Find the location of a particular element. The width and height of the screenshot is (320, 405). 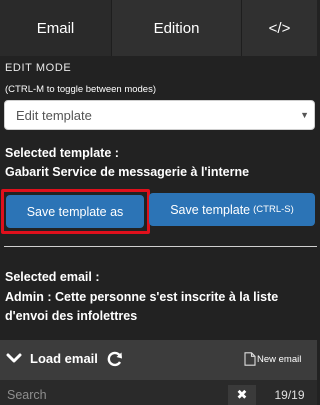

save-template-button: Save template (CTRL-S) is located at coordinates (232, 209).